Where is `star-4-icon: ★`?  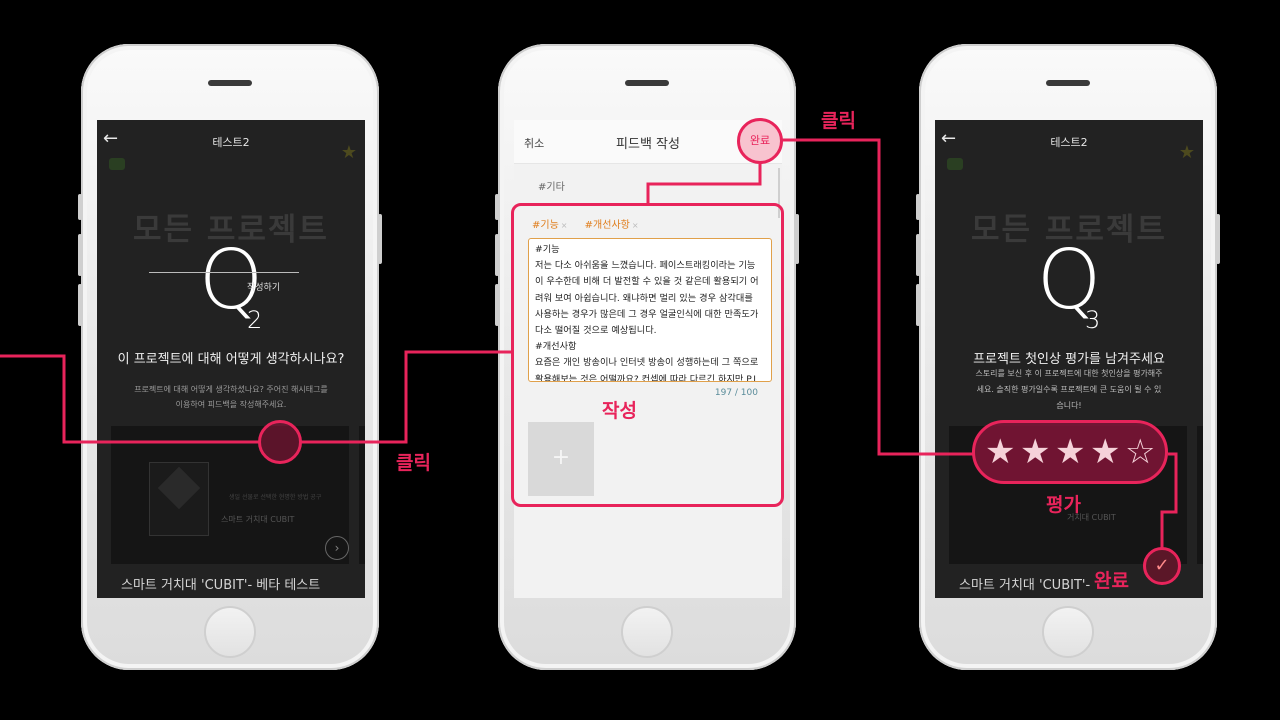 star-4-icon: ★ is located at coordinates (1105, 452).